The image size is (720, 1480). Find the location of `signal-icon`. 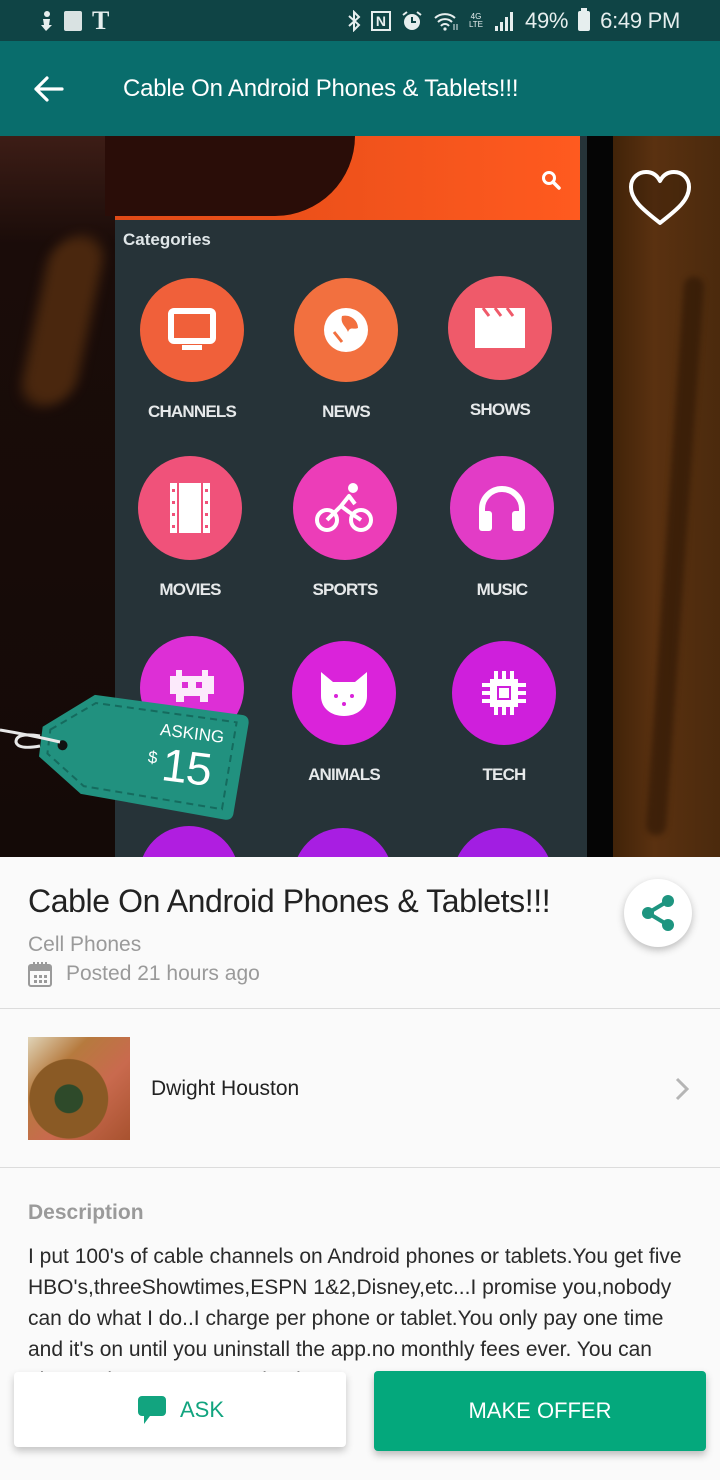

signal-icon is located at coordinates (504, 21).